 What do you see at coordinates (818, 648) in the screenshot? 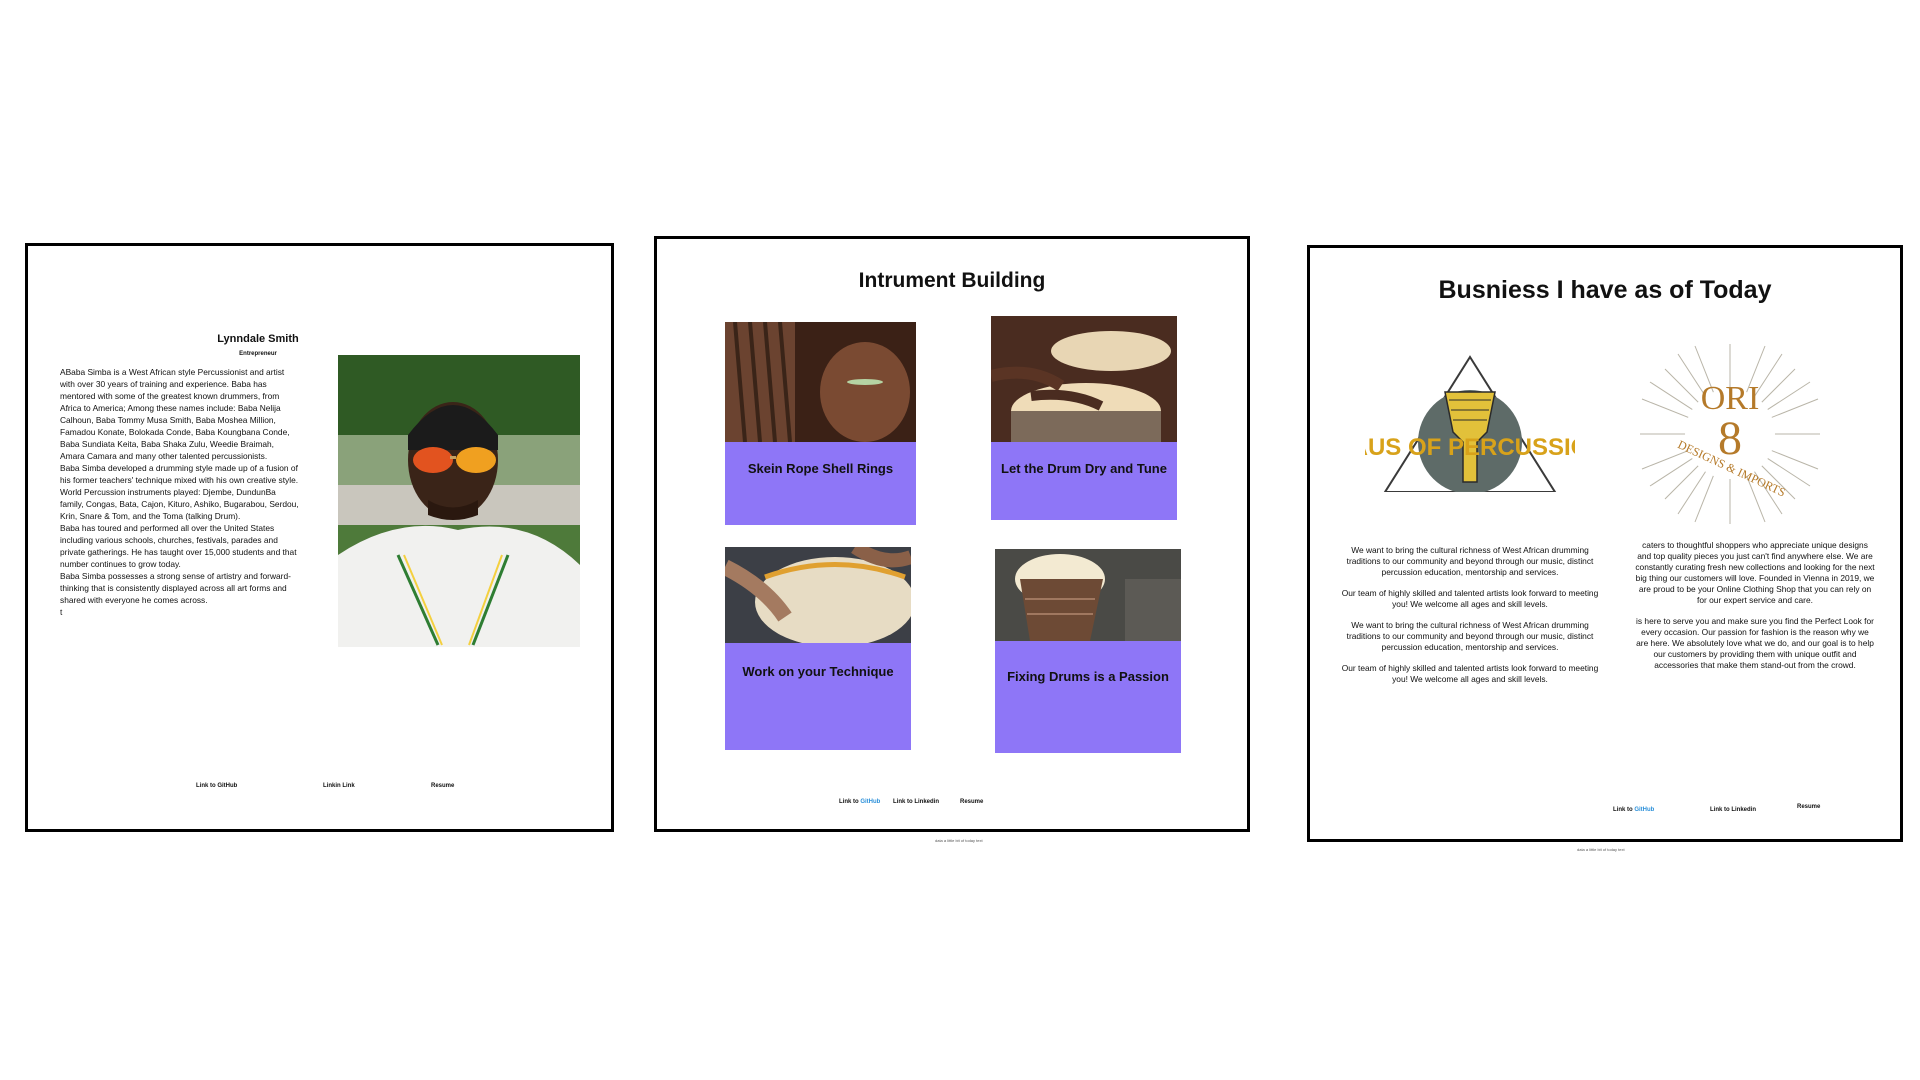
I see `card-technique: Work on your Technique` at bounding box center [818, 648].